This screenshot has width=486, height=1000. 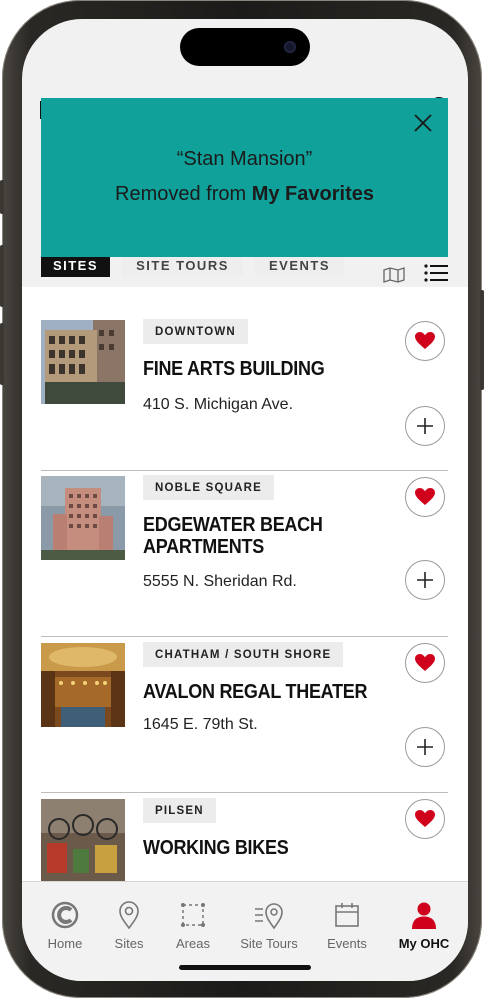 I want to click on camera-icon, so click(x=290, y=47).